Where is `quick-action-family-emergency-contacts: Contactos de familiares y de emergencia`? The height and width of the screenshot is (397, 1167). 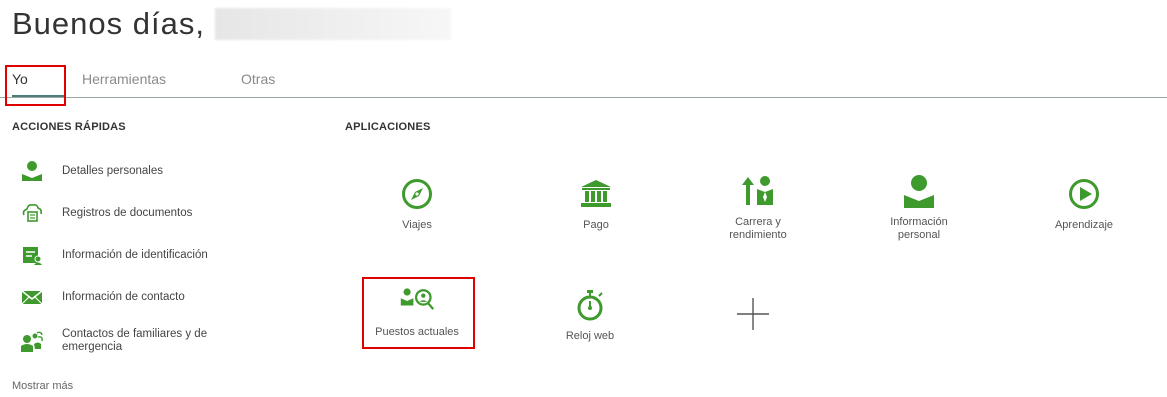
quick-action-family-emergency-contacts: Contactos de familiares y de emergencia is located at coordinates (126, 341).